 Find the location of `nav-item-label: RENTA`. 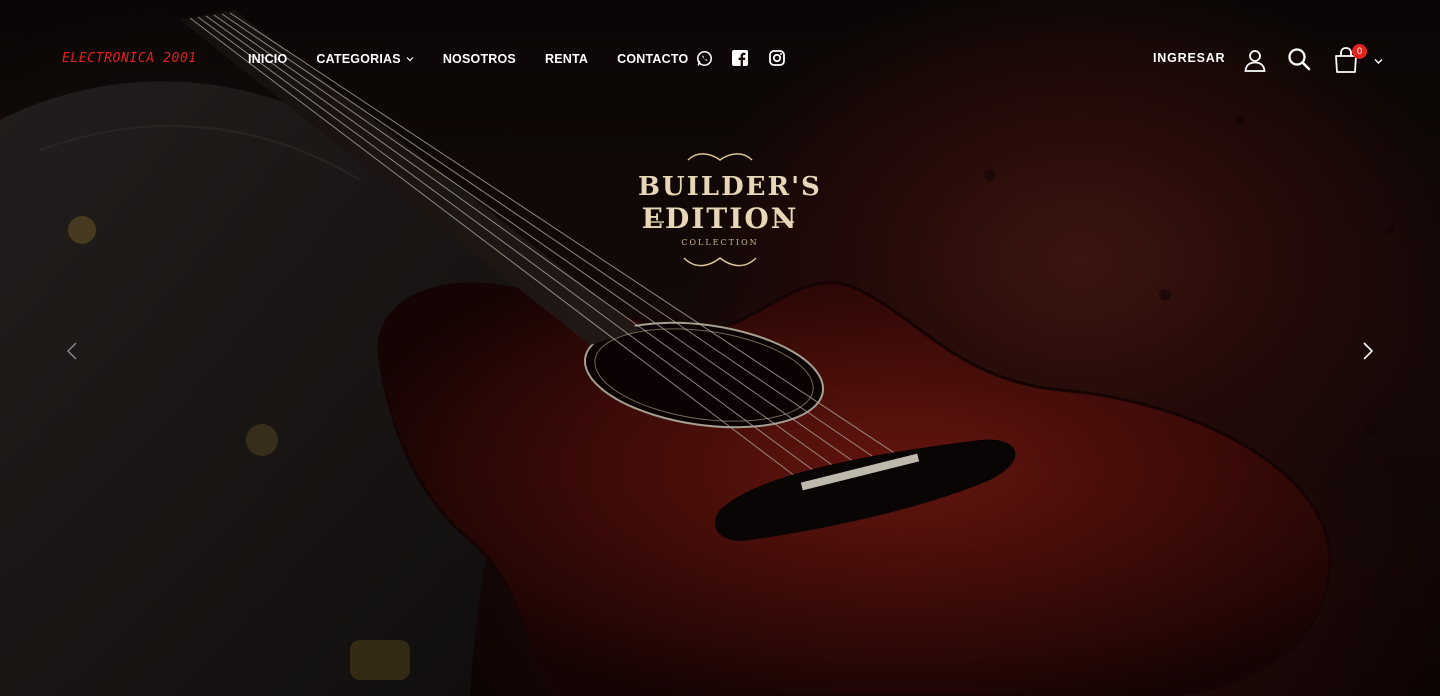

nav-item-label: RENTA is located at coordinates (566, 59).